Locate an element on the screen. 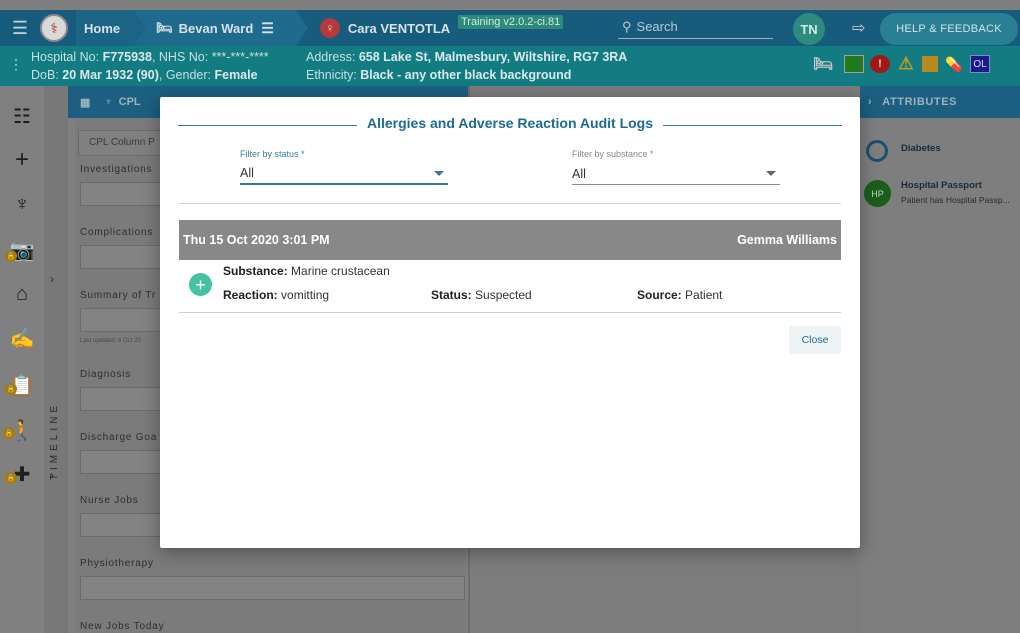 This screenshot has height=633, width=1020. calendar-icon: ▦ is located at coordinates (85, 102).